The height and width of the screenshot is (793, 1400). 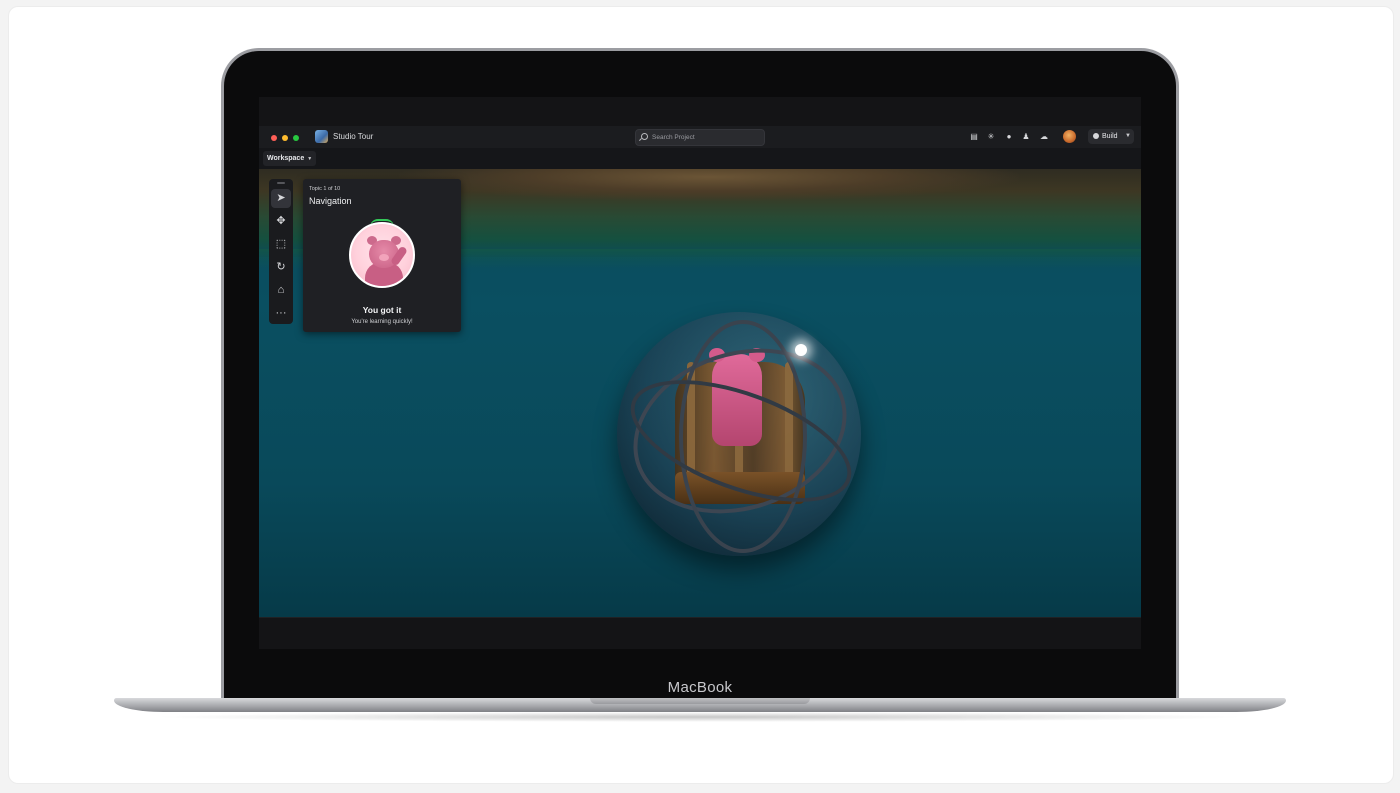 I want to click on move-tool-icon: ✥, so click(x=281, y=221).